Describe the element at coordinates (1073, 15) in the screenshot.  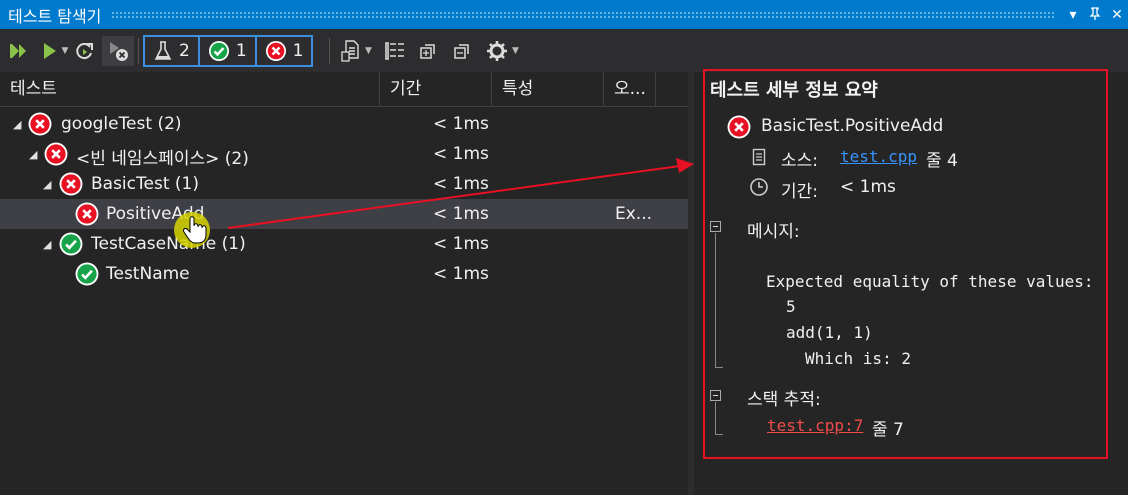
I see `dropdown-icon: ▾` at that location.